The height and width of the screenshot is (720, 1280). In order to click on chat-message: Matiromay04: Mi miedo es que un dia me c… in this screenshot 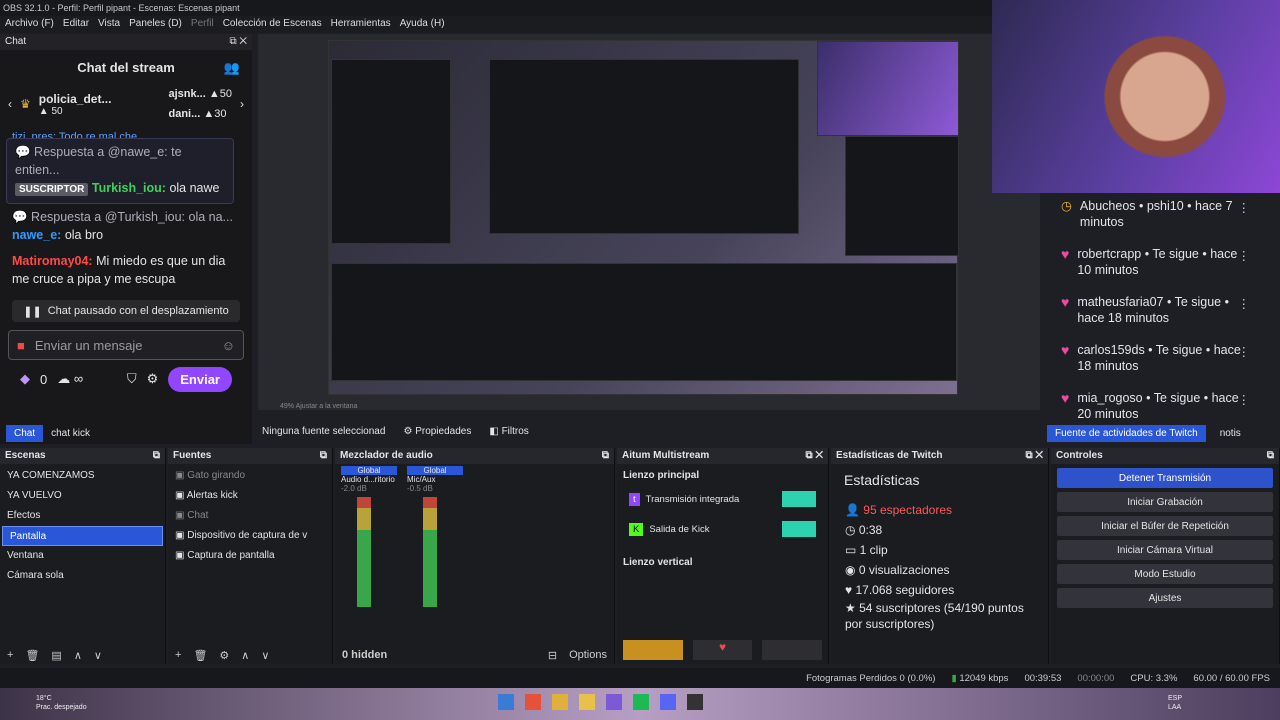, I will do `click(119, 270)`.